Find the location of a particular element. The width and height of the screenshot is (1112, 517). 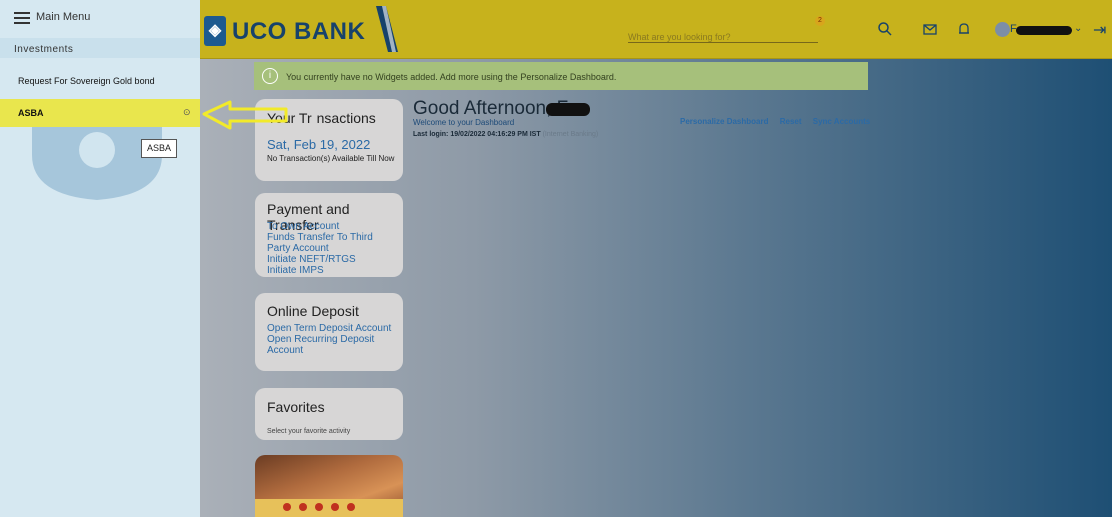

favorites-note: Select your favorite activity is located at coordinates (309, 431).